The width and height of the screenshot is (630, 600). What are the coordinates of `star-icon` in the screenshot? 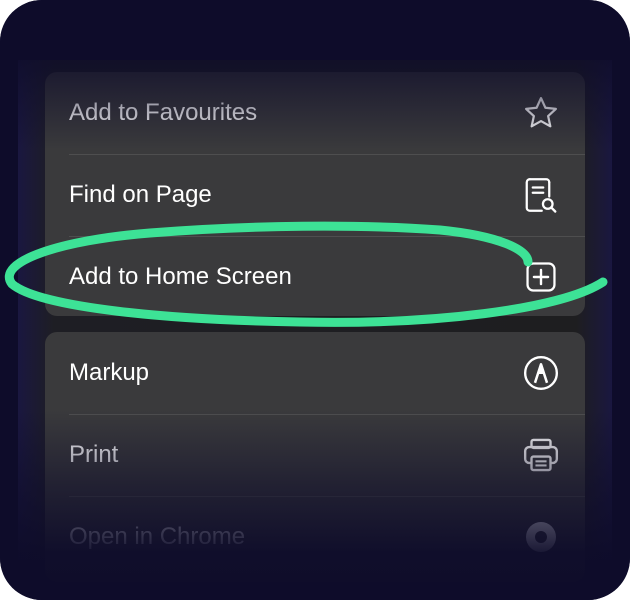 It's located at (541, 113).